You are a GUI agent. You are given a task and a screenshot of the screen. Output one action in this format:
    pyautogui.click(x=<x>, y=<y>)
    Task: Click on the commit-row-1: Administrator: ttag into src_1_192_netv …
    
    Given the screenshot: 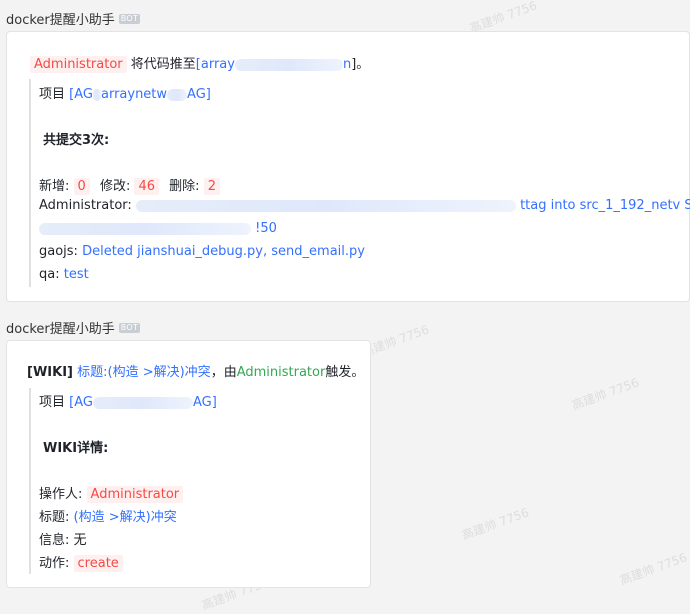 What is the action you would take?
    pyautogui.click(x=364, y=205)
    